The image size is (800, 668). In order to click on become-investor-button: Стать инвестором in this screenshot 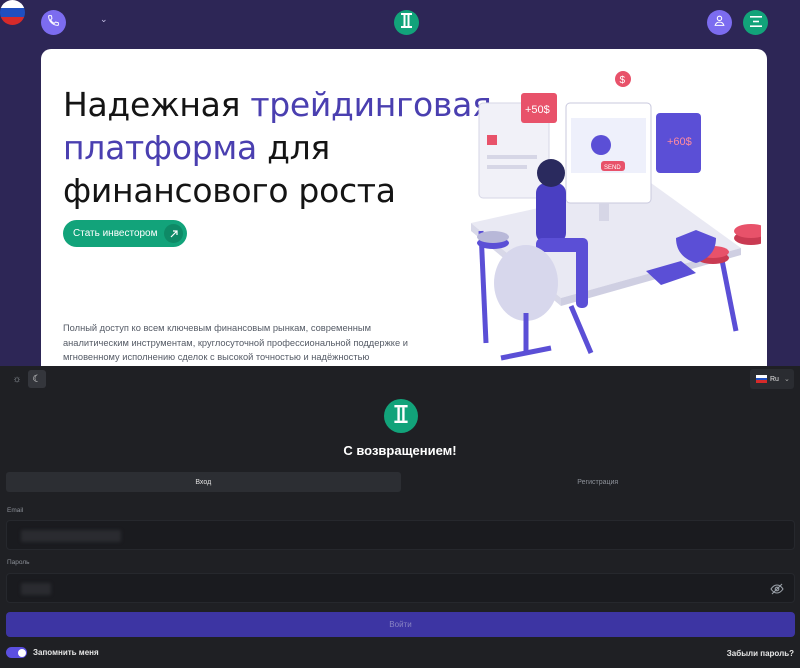, I will do `click(125, 233)`.